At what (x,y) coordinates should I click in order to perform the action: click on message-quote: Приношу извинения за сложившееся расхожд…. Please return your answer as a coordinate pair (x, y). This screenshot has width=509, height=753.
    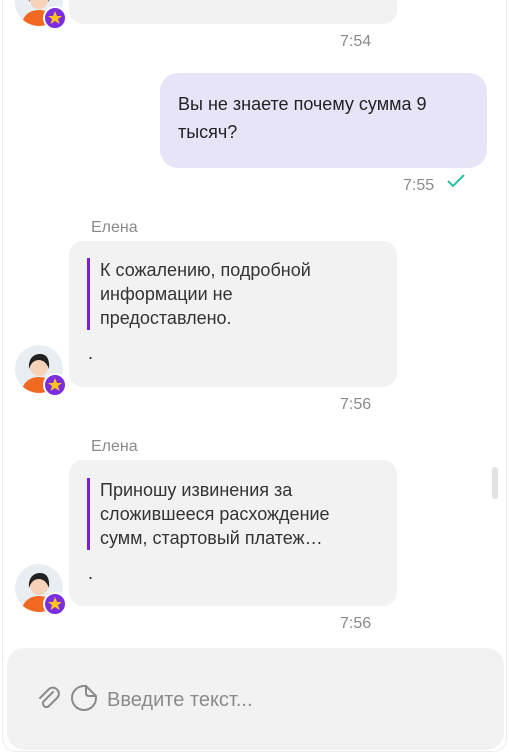
    Looking at the image, I should click on (233, 514).